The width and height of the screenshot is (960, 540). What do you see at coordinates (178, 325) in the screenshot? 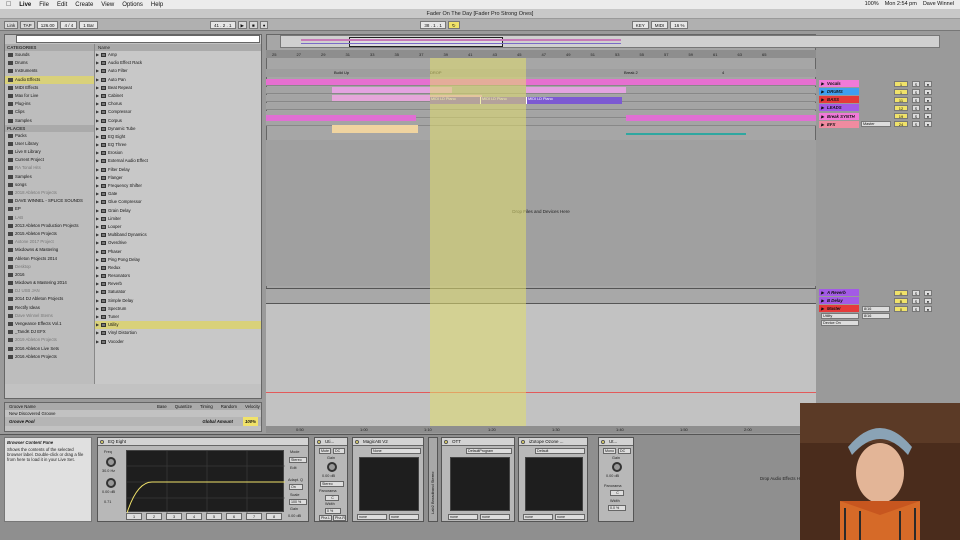
I see `browser-item-utility: ▶ Utility` at bounding box center [178, 325].